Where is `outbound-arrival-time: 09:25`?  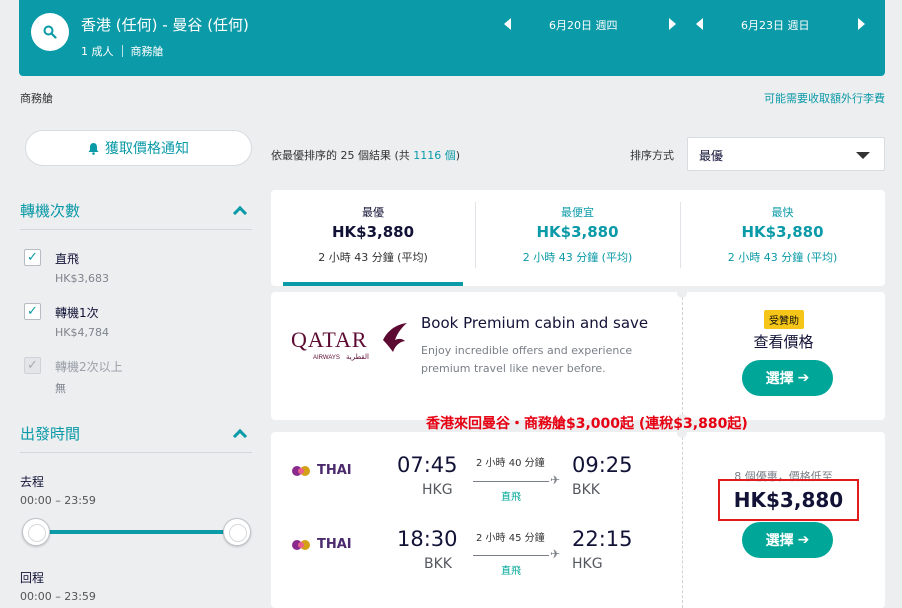
outbound-arrival-time: 09:25 is located at coordinates (602, 465).